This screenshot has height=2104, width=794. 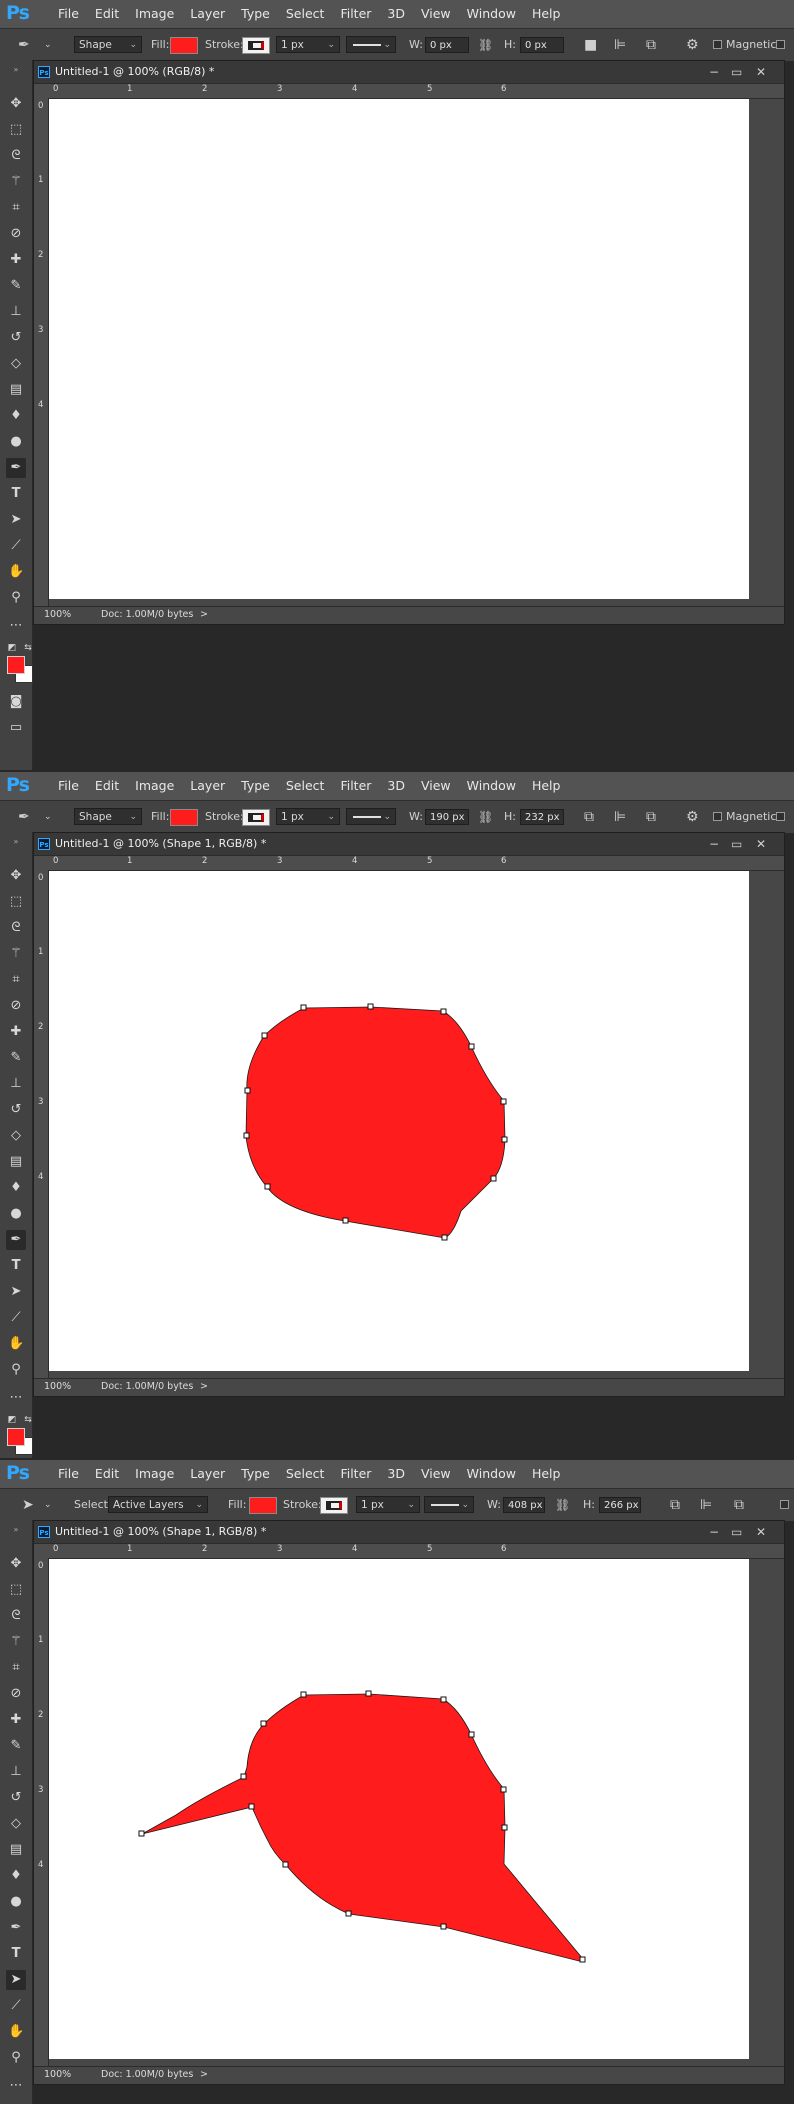 I want to click on height-field: 232 px, so click(x=542, y=817).